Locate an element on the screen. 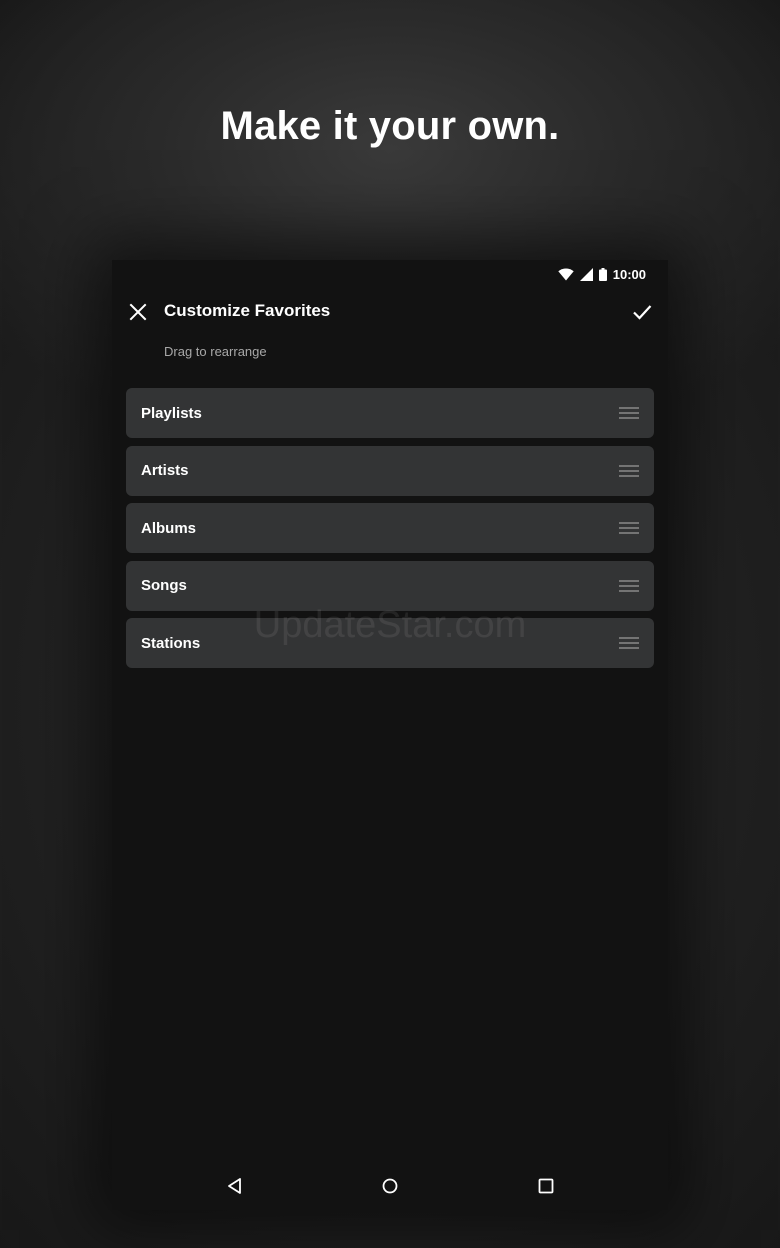 Image resolution: width=780 pixels, height=1248 pixels. status-bar: 10:00 is located at coordinates (390, 274).